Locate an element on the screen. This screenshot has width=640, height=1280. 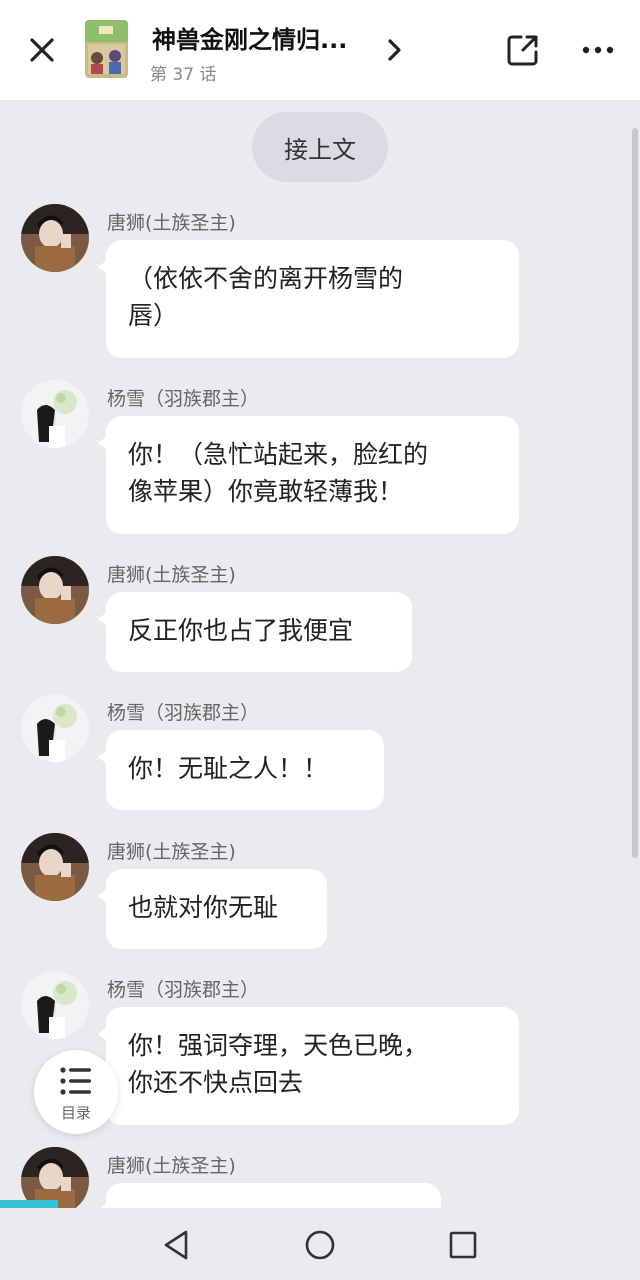
message-line: （依依不舍的离开杨雪的 is located at coordinates (266, 278).